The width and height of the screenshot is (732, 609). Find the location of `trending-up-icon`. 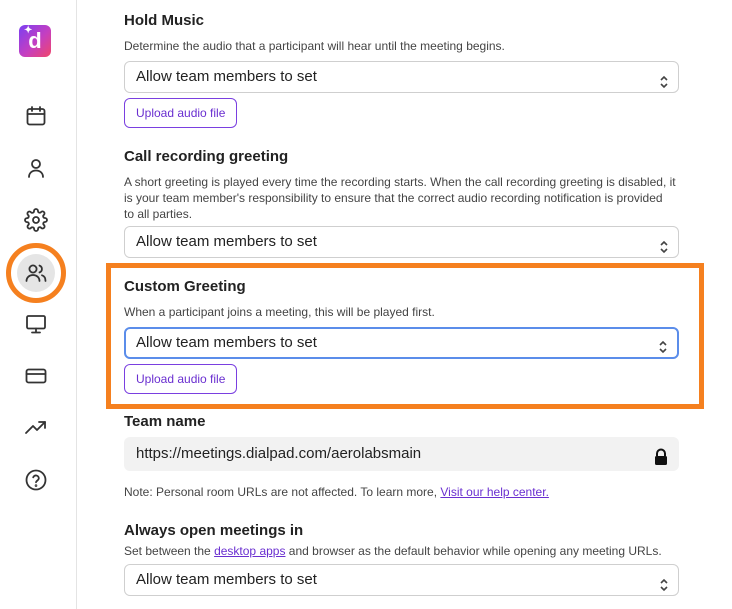

trending-up-icon is located at coordinates (35, 427).